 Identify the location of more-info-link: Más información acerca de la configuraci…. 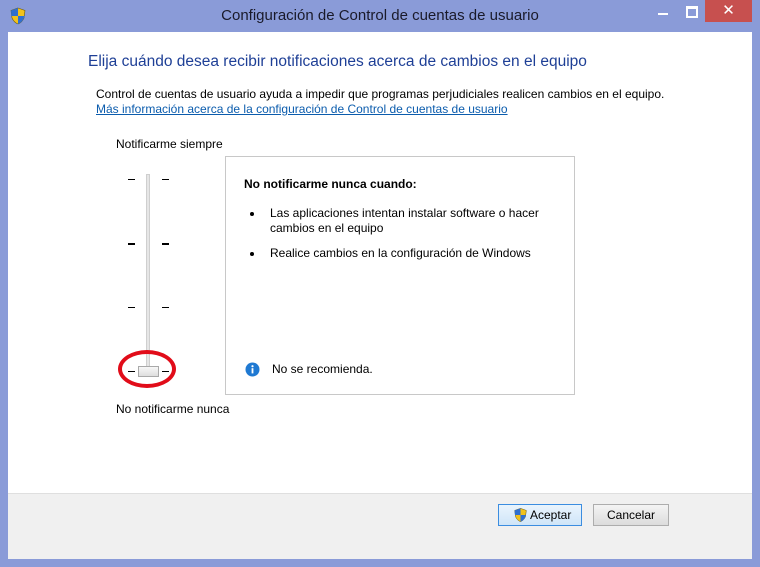
(302, 109).